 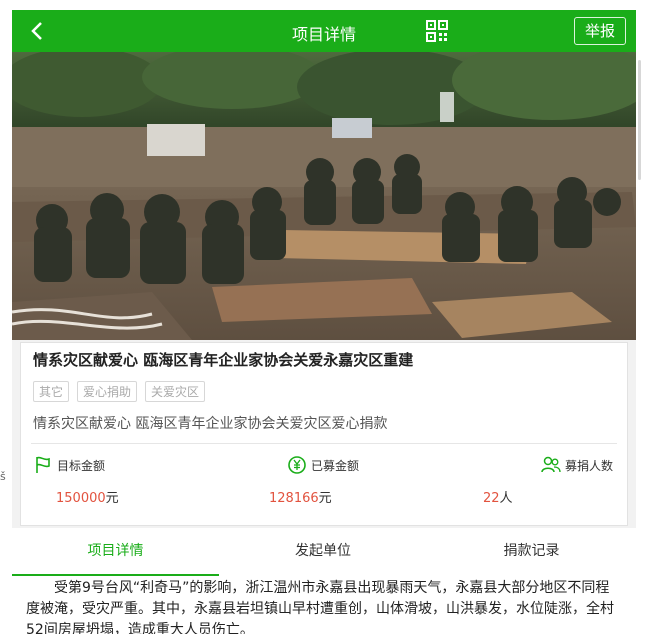 What do you see at coordinates (551, 464) in the screenshot?
I see `people-icon` at bounding box center [551, 464].